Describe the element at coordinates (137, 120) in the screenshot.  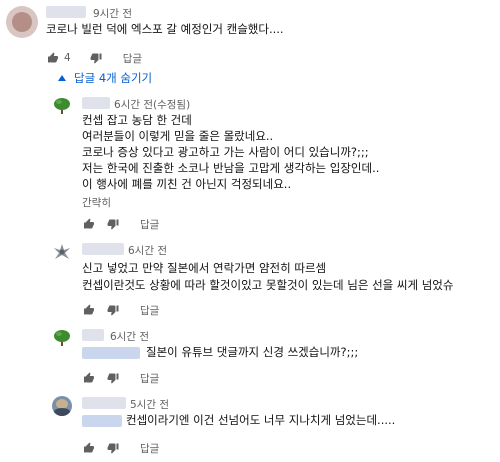
I see `reply-text-line: 컨셉 잡고 농담 한 건데` at that location.